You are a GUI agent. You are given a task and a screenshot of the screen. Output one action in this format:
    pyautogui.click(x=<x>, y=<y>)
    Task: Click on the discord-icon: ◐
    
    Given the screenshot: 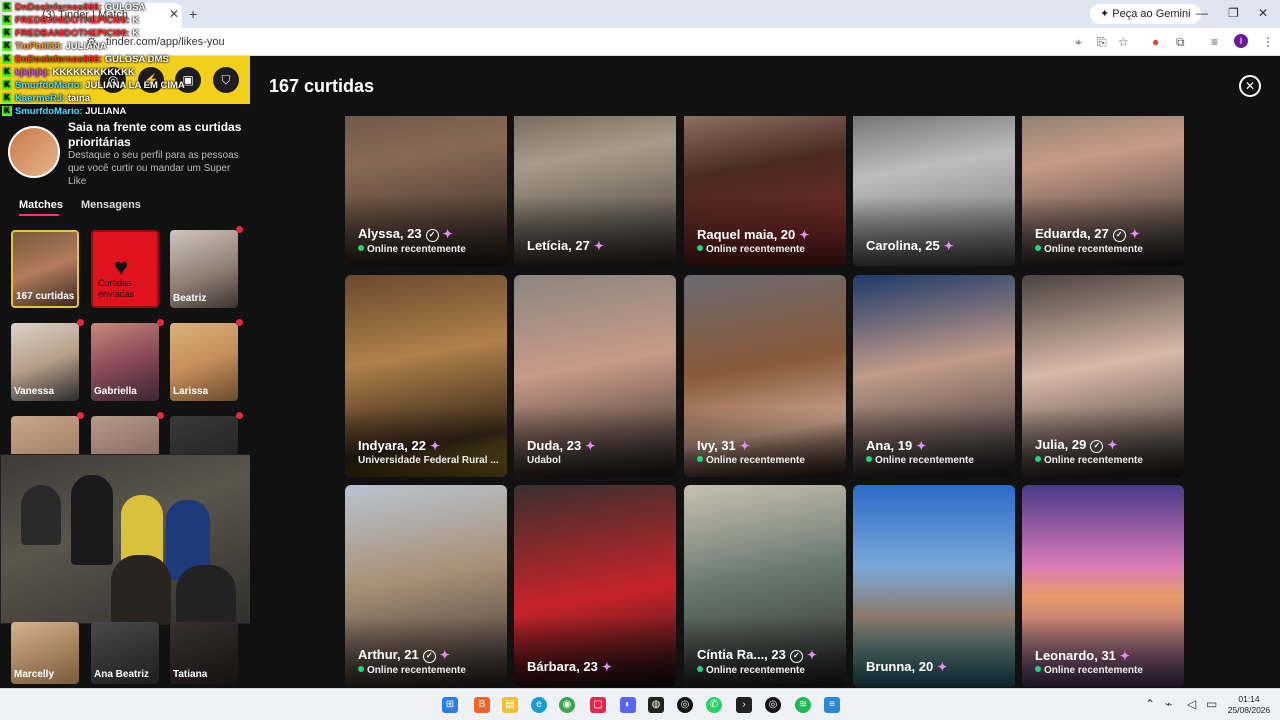 What is the action you would take?
    pyautogui.click(x=628, y=705)
    